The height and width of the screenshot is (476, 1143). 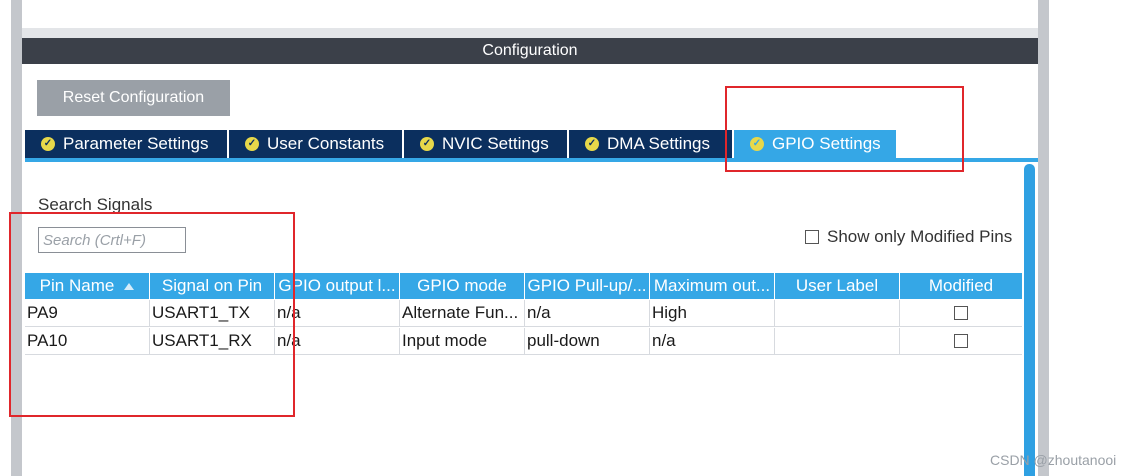 What do you see at coordinates (587, 341) in the screenshot?
I see `cell-pull: pull-down` at bounding box center [587, 341].